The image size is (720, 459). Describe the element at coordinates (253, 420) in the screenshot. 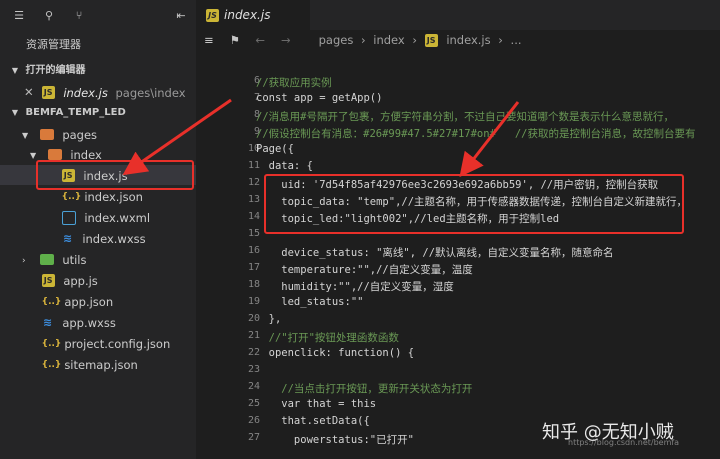

I see `line-number: 26` at that location.